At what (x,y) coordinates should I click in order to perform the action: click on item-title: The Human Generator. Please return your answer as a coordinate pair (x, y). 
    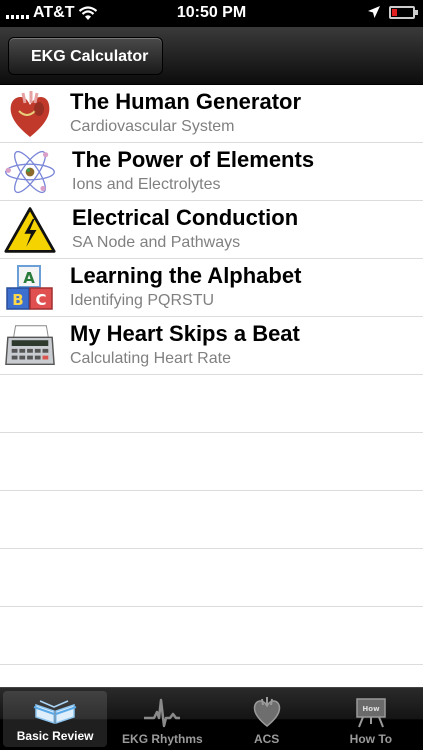
    Looking at the image, I should click on (186, 101).